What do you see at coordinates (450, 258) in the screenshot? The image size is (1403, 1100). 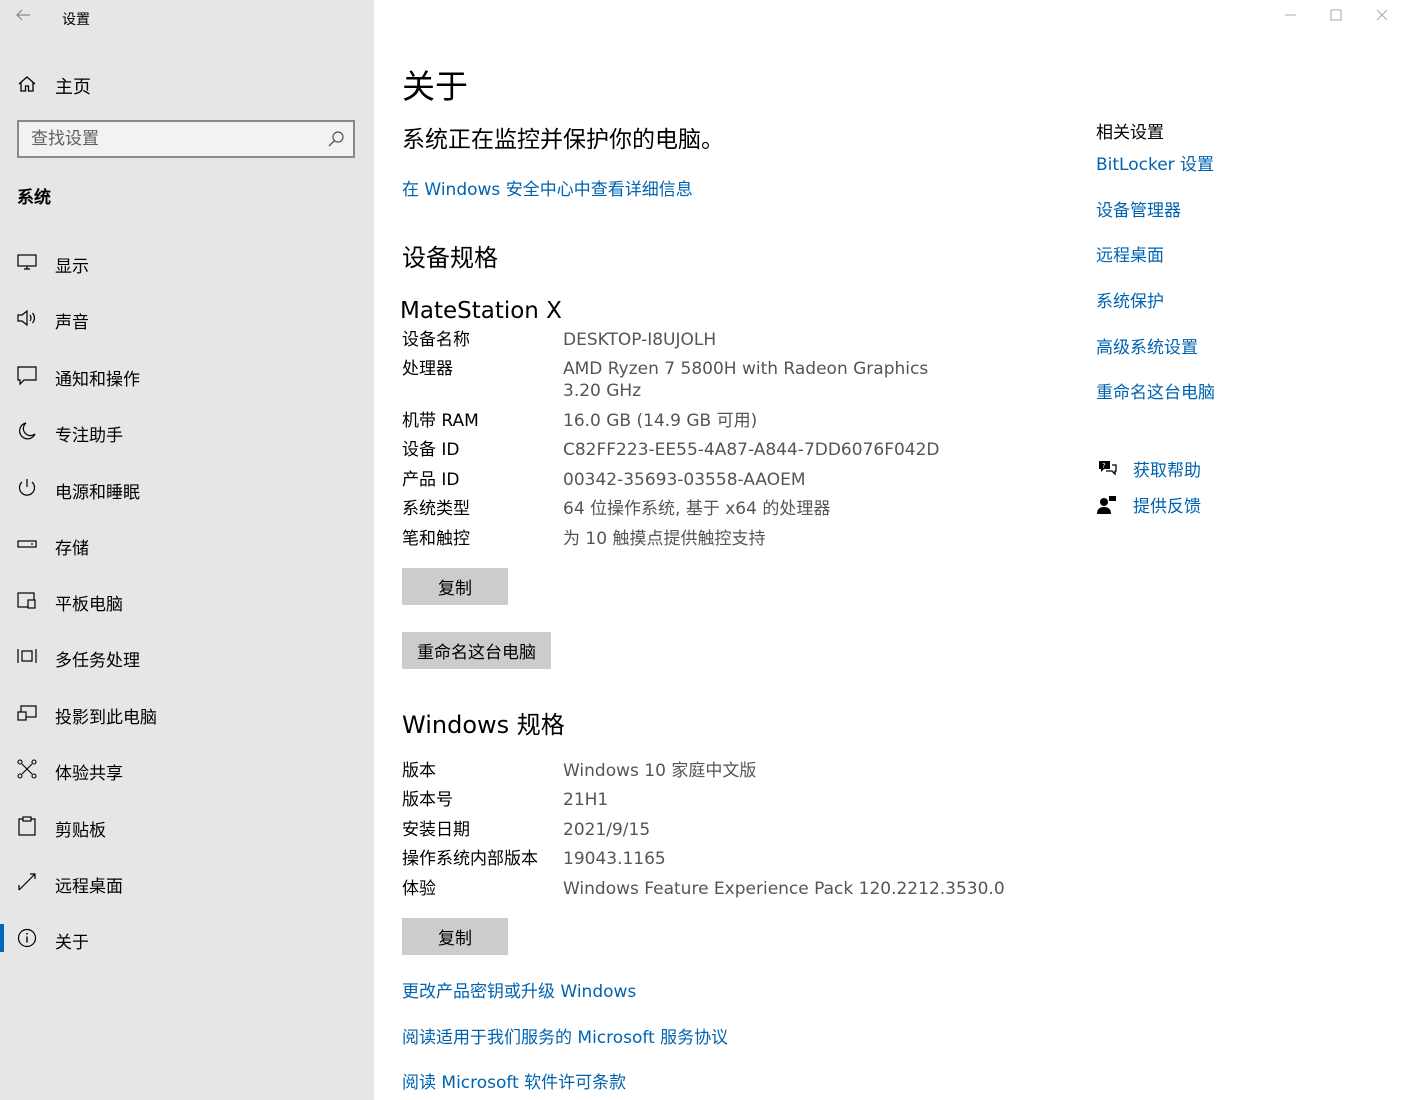 I see `device-spec-heading: 设备规格` at bounding box center [450, 258].